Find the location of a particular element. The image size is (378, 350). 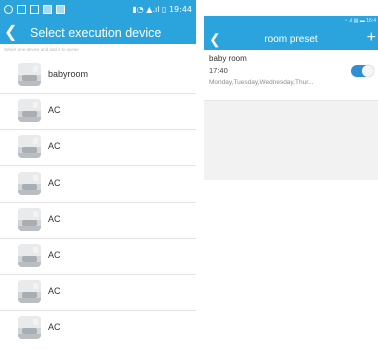

notification-icon is located at coordinates (8, 9).